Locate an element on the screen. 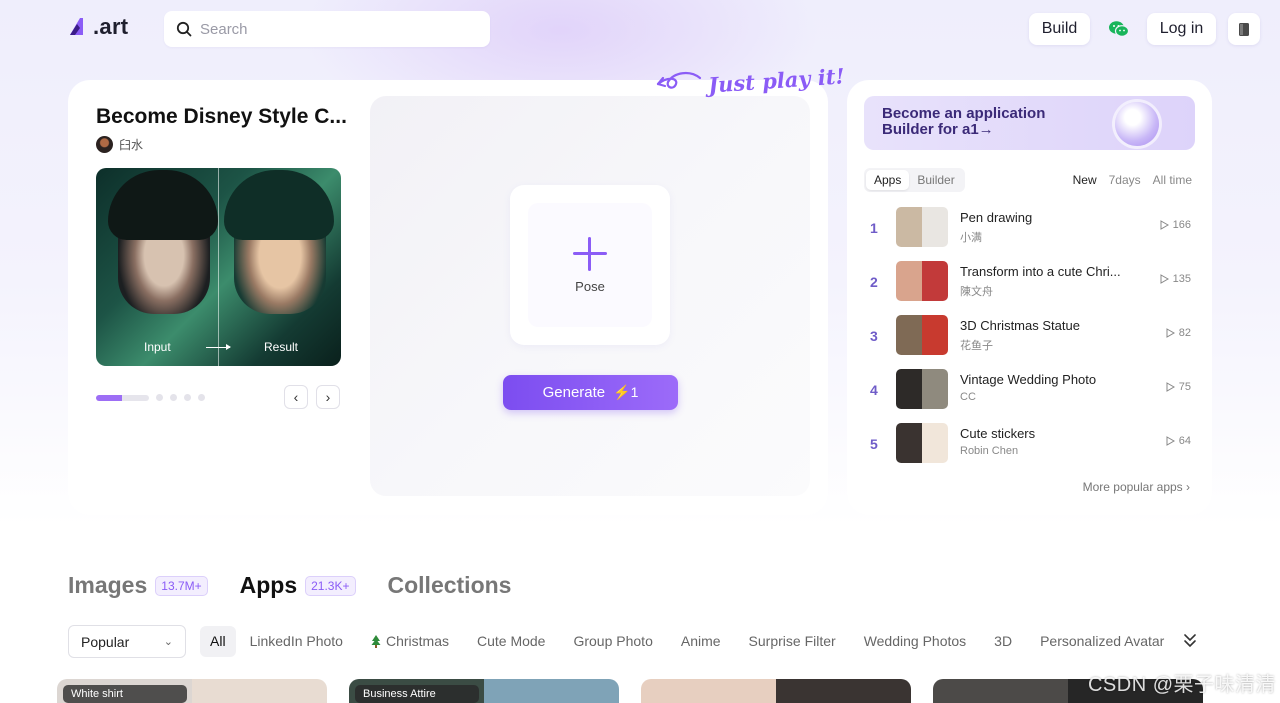 Image resolution: width=1280 pixels, height=703 pixels. logo: .art is located at coordinates (98, 27).